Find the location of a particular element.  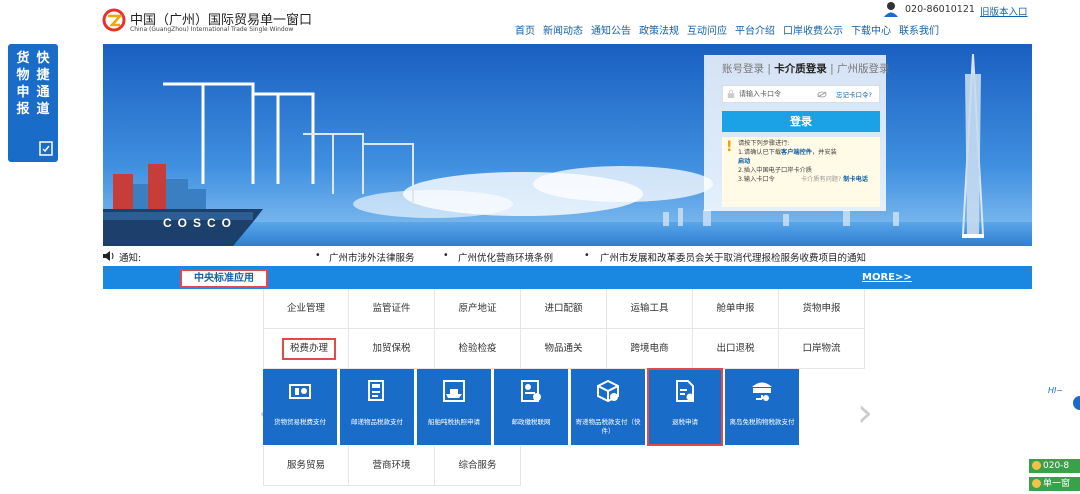

nav-item-news: 新闻动态 is located at coordinates (563, 29).